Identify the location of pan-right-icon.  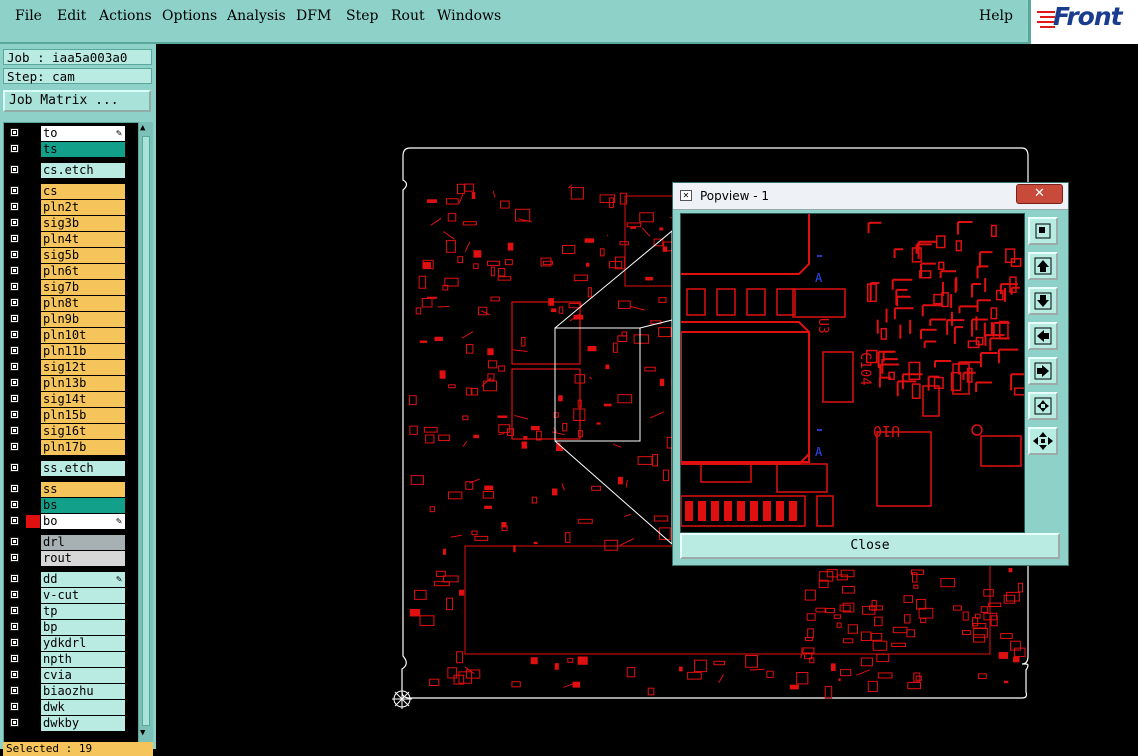
(1043, 371).